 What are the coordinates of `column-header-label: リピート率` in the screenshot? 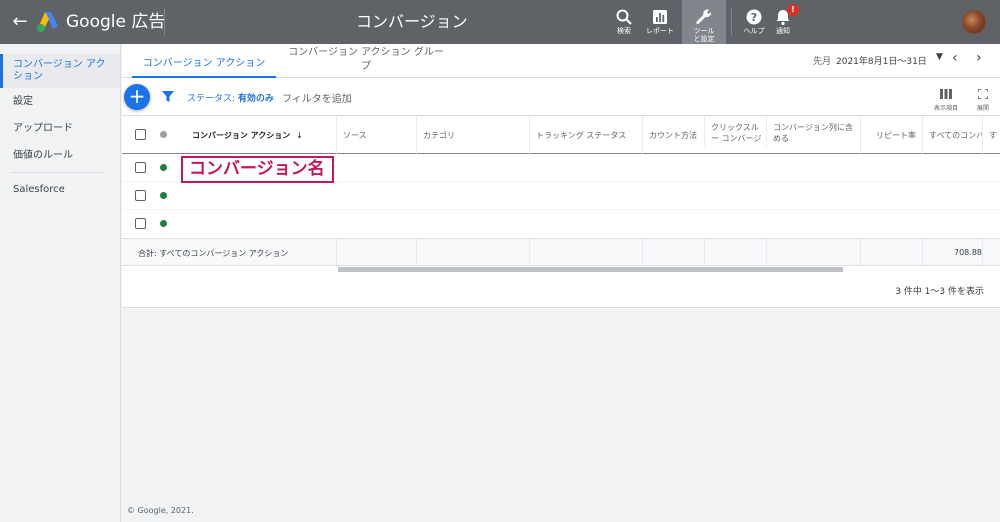 It's located at (896, 135).